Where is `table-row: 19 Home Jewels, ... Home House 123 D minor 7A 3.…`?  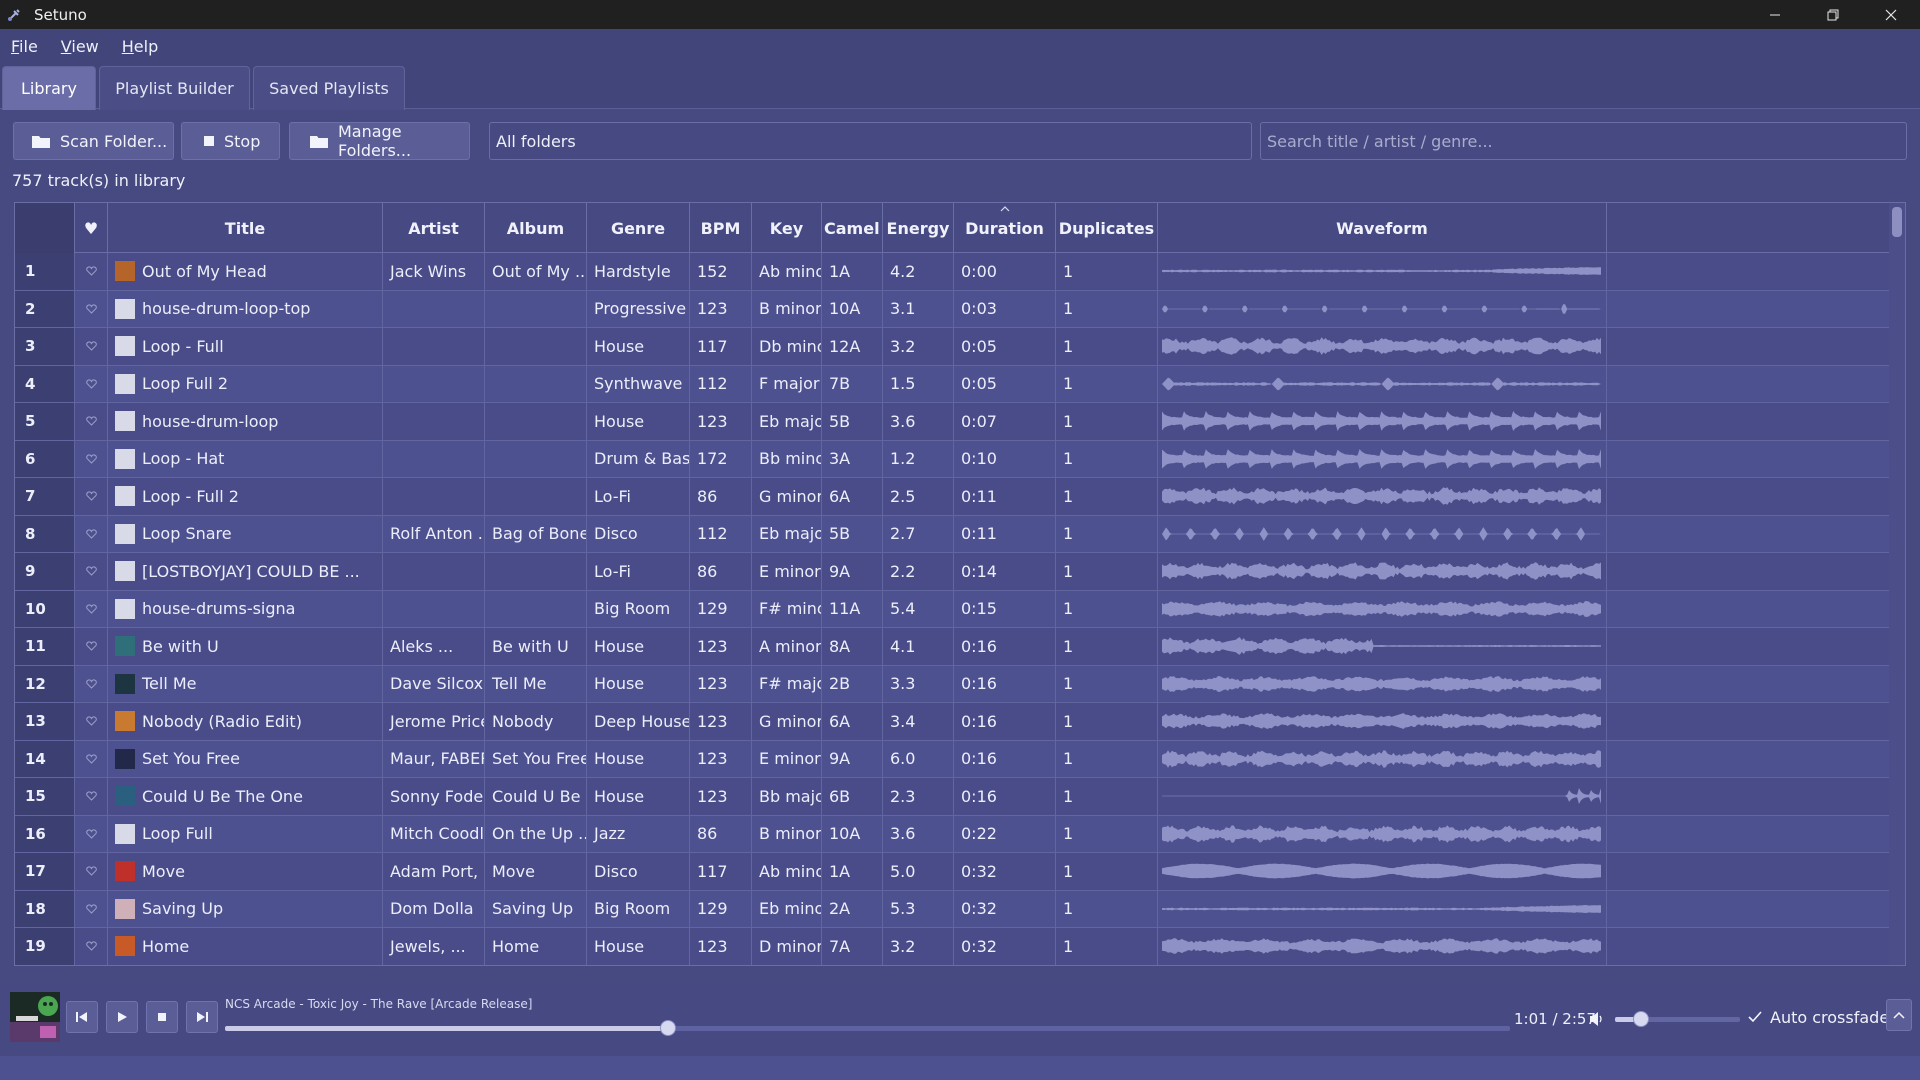
table-row: 19 Home Jewels, ... Home House 123 D minor 7A 3.… is located at coordinates (953, 946).